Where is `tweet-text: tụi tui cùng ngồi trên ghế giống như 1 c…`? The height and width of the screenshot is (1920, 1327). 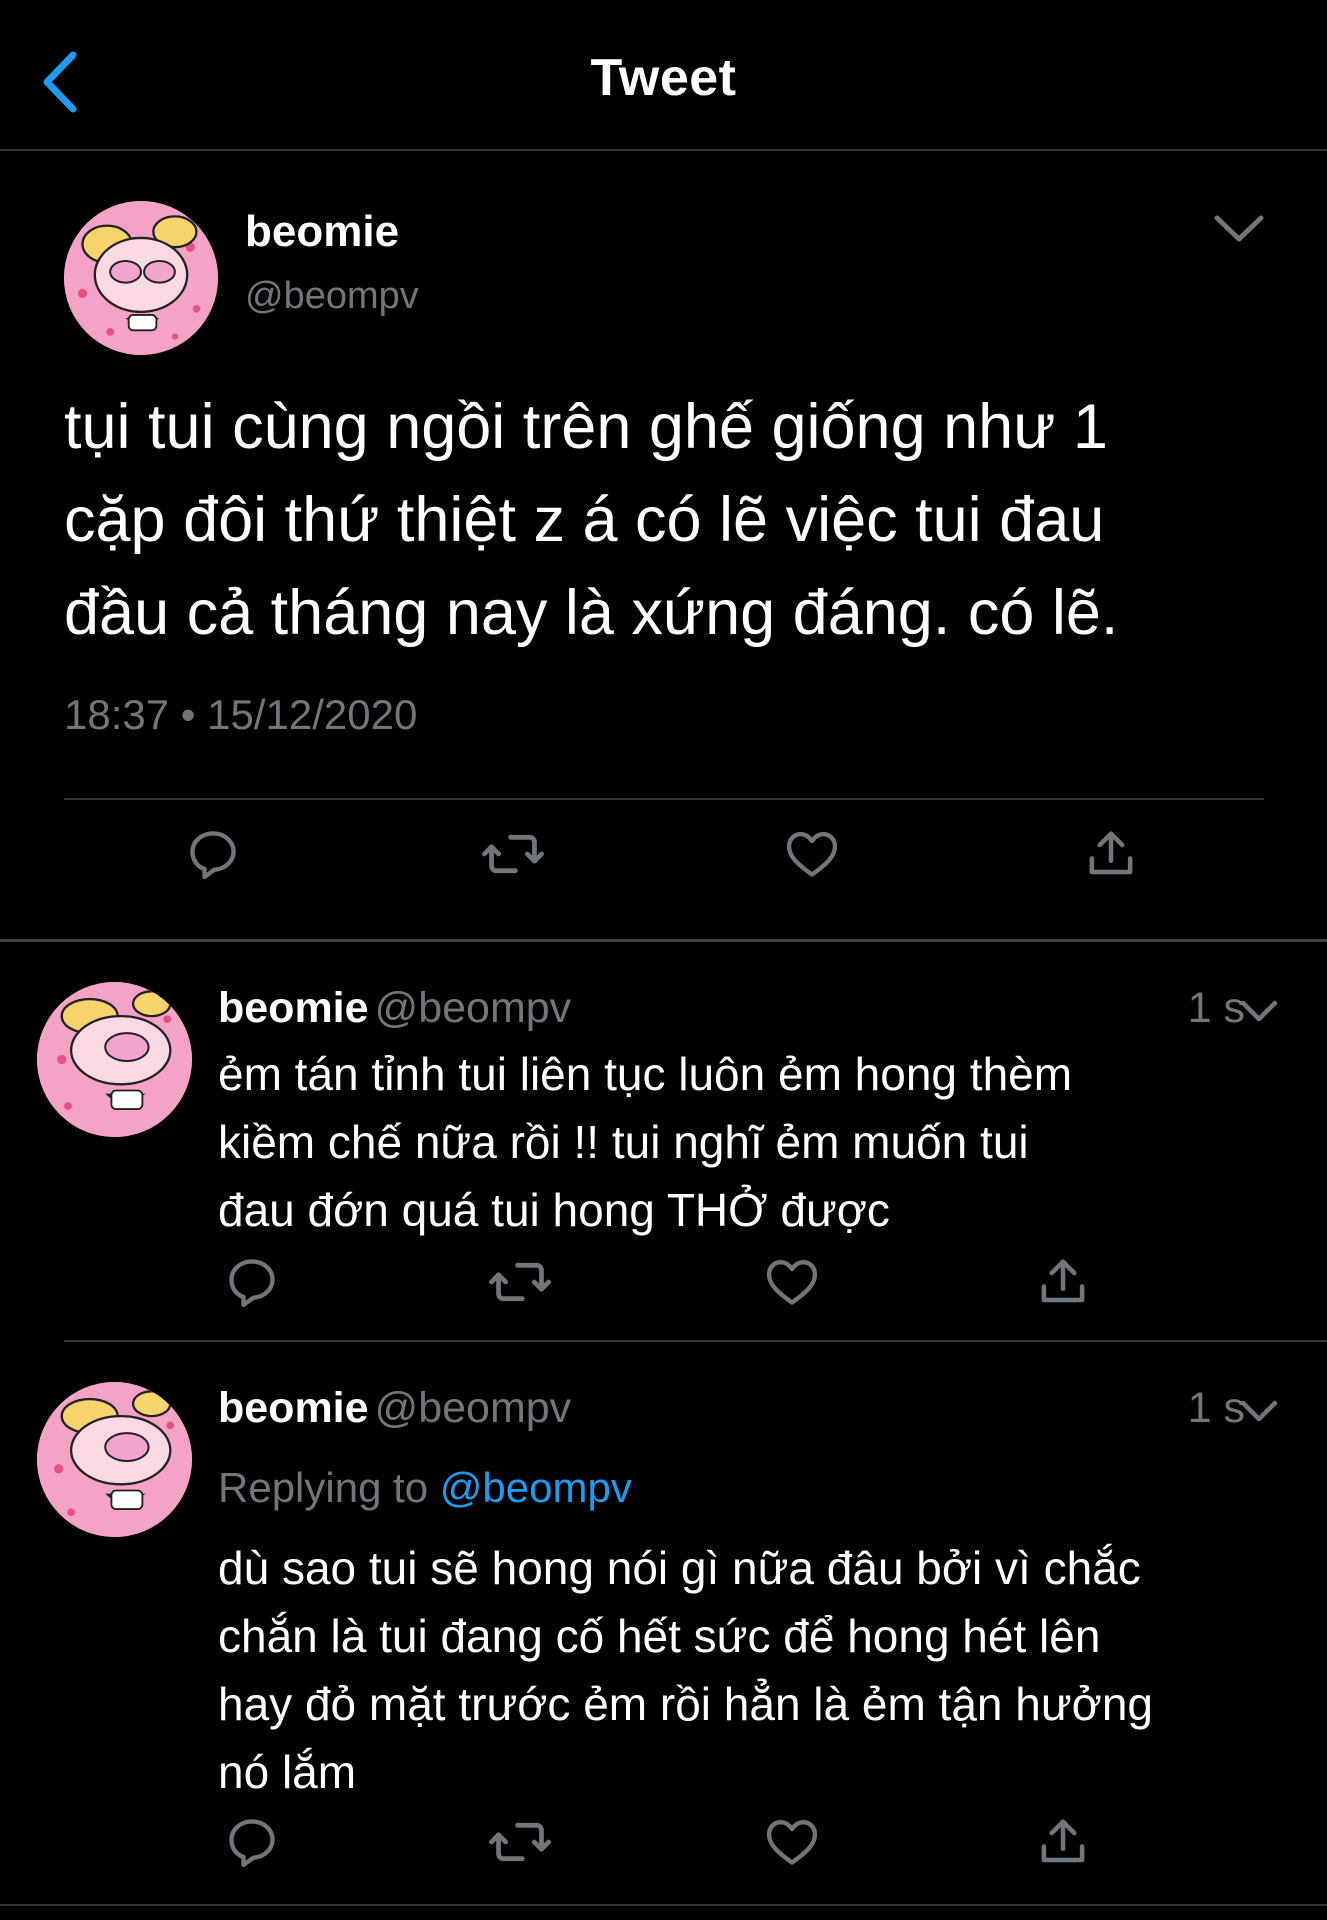
tweet-text: tụi tui cùng ngồi trên ghế giống như 1 c… is located at coordinates (674, 520).